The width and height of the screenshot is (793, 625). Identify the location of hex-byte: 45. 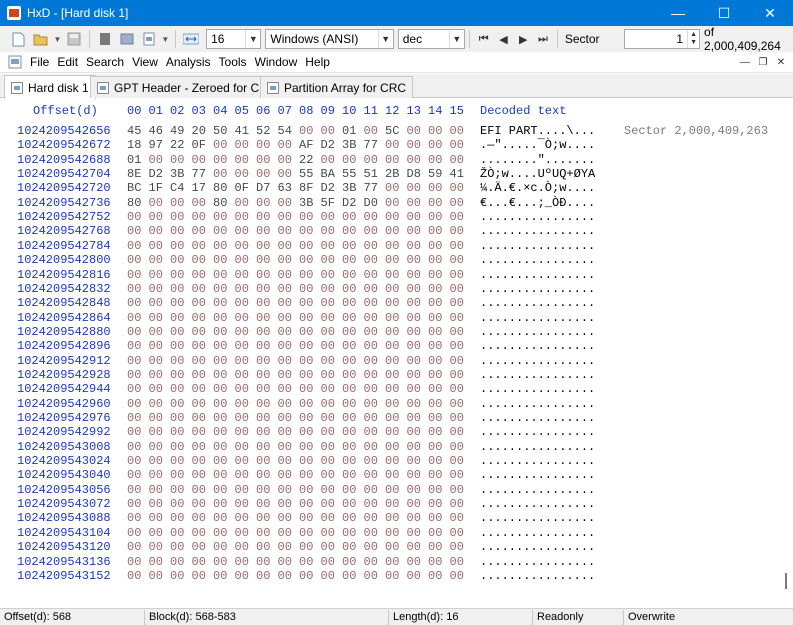
(134, 131).